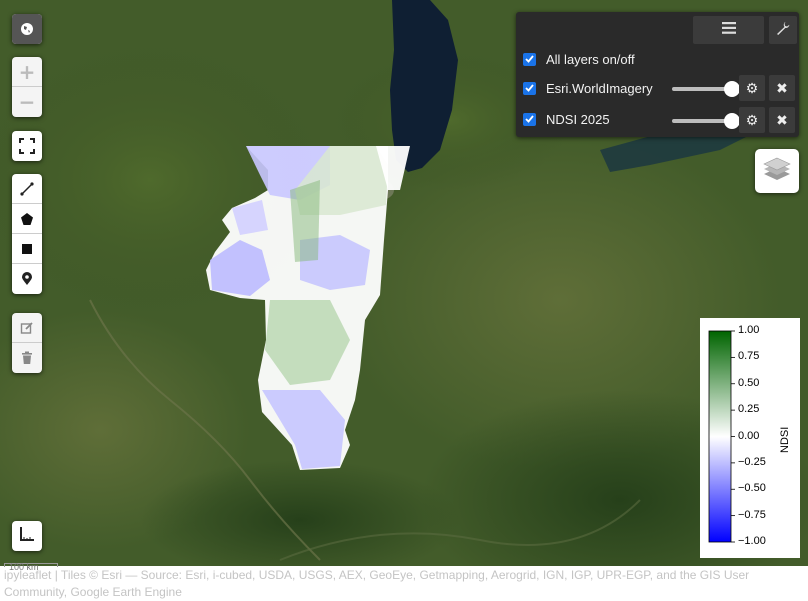 The image size is (808, 601). I want to click on globe-button, so click(27, 29).